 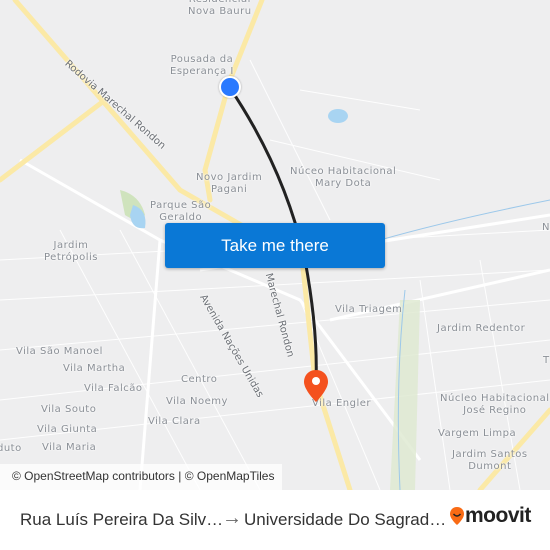 What do you see at coordinates (316, 386) in the screenshot?
I see `destination-pin-icon` at bounding box center [316, 386].